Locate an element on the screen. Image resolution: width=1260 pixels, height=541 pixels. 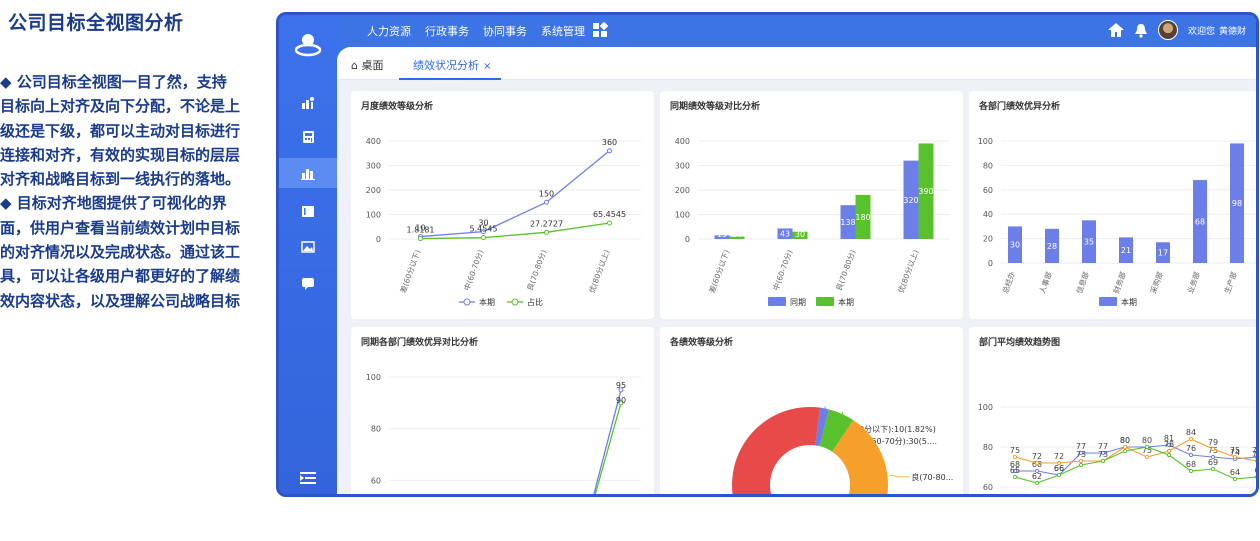
bar-chart-icon is located at coordinates (308, 173).